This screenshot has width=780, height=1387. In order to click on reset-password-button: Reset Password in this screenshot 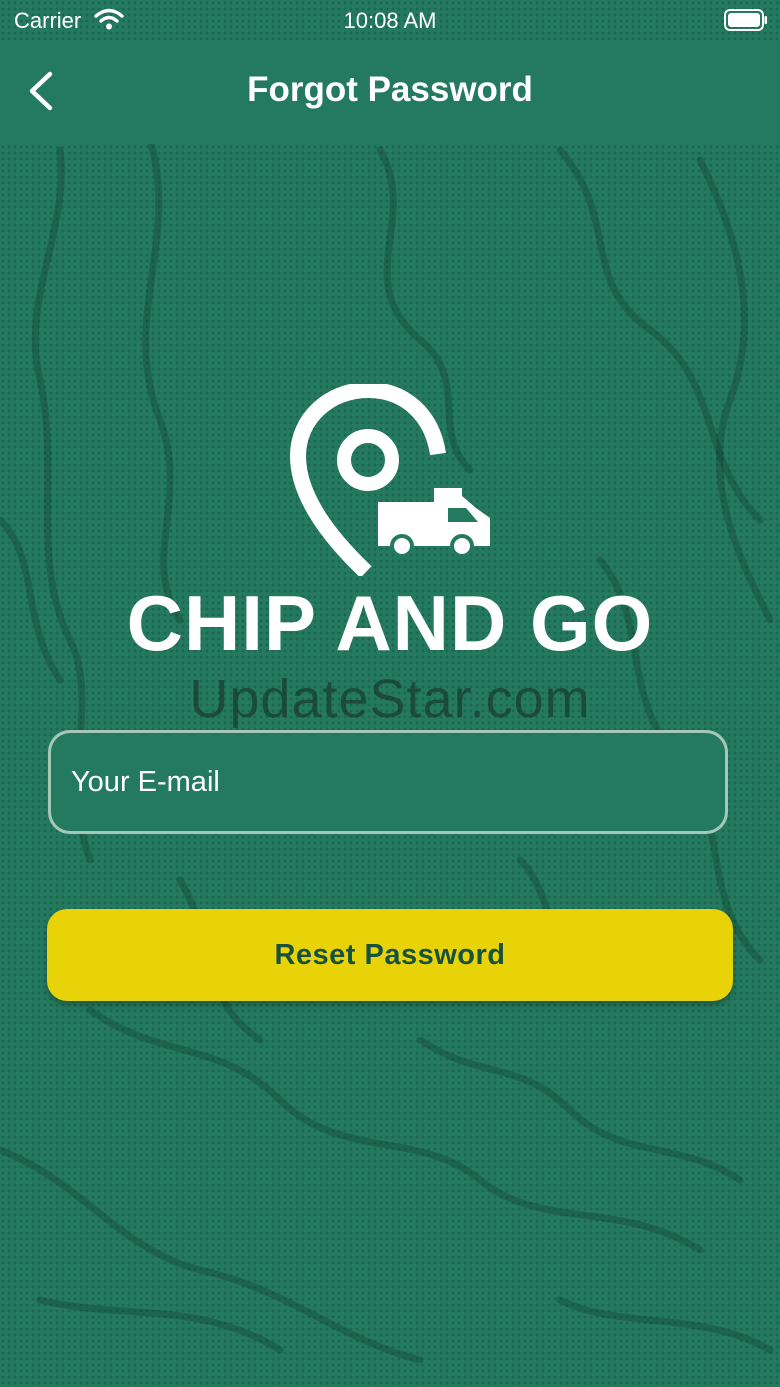, I will do `click(390, 955)`.